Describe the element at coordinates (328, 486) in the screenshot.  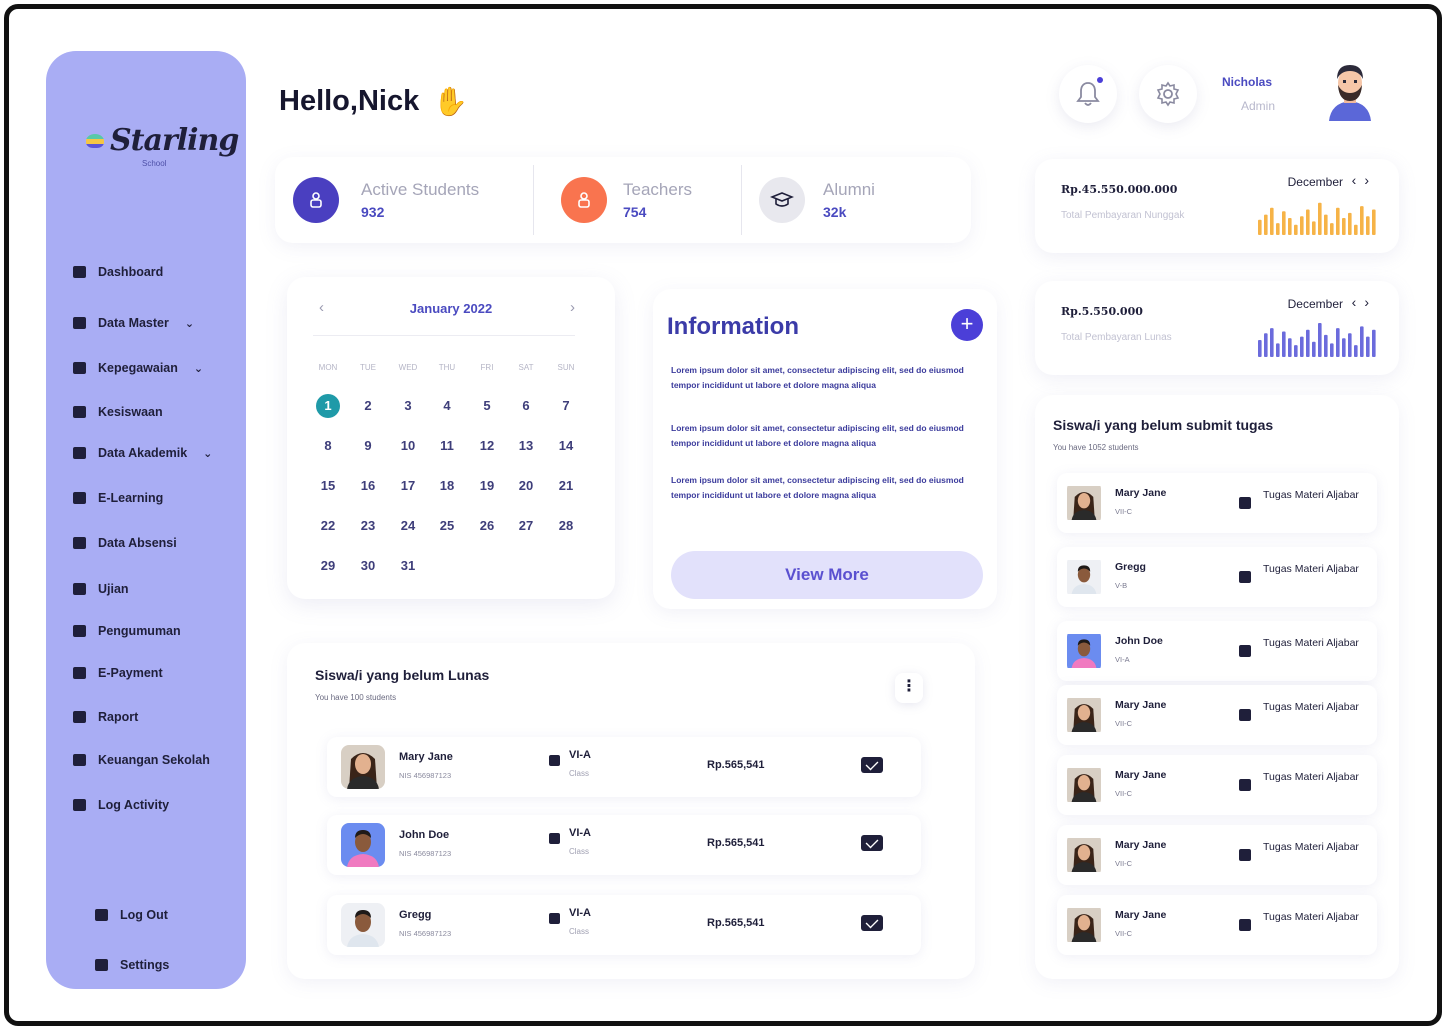
I see `calendar-day: 15` at that location.